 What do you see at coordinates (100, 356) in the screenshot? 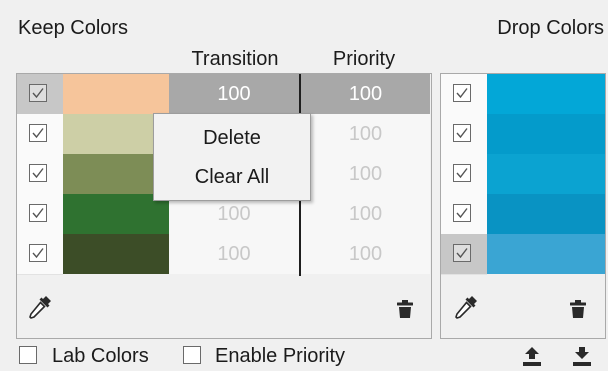
I see `lab-colors-label: Lab Colors` at bounding box center [100, 356].